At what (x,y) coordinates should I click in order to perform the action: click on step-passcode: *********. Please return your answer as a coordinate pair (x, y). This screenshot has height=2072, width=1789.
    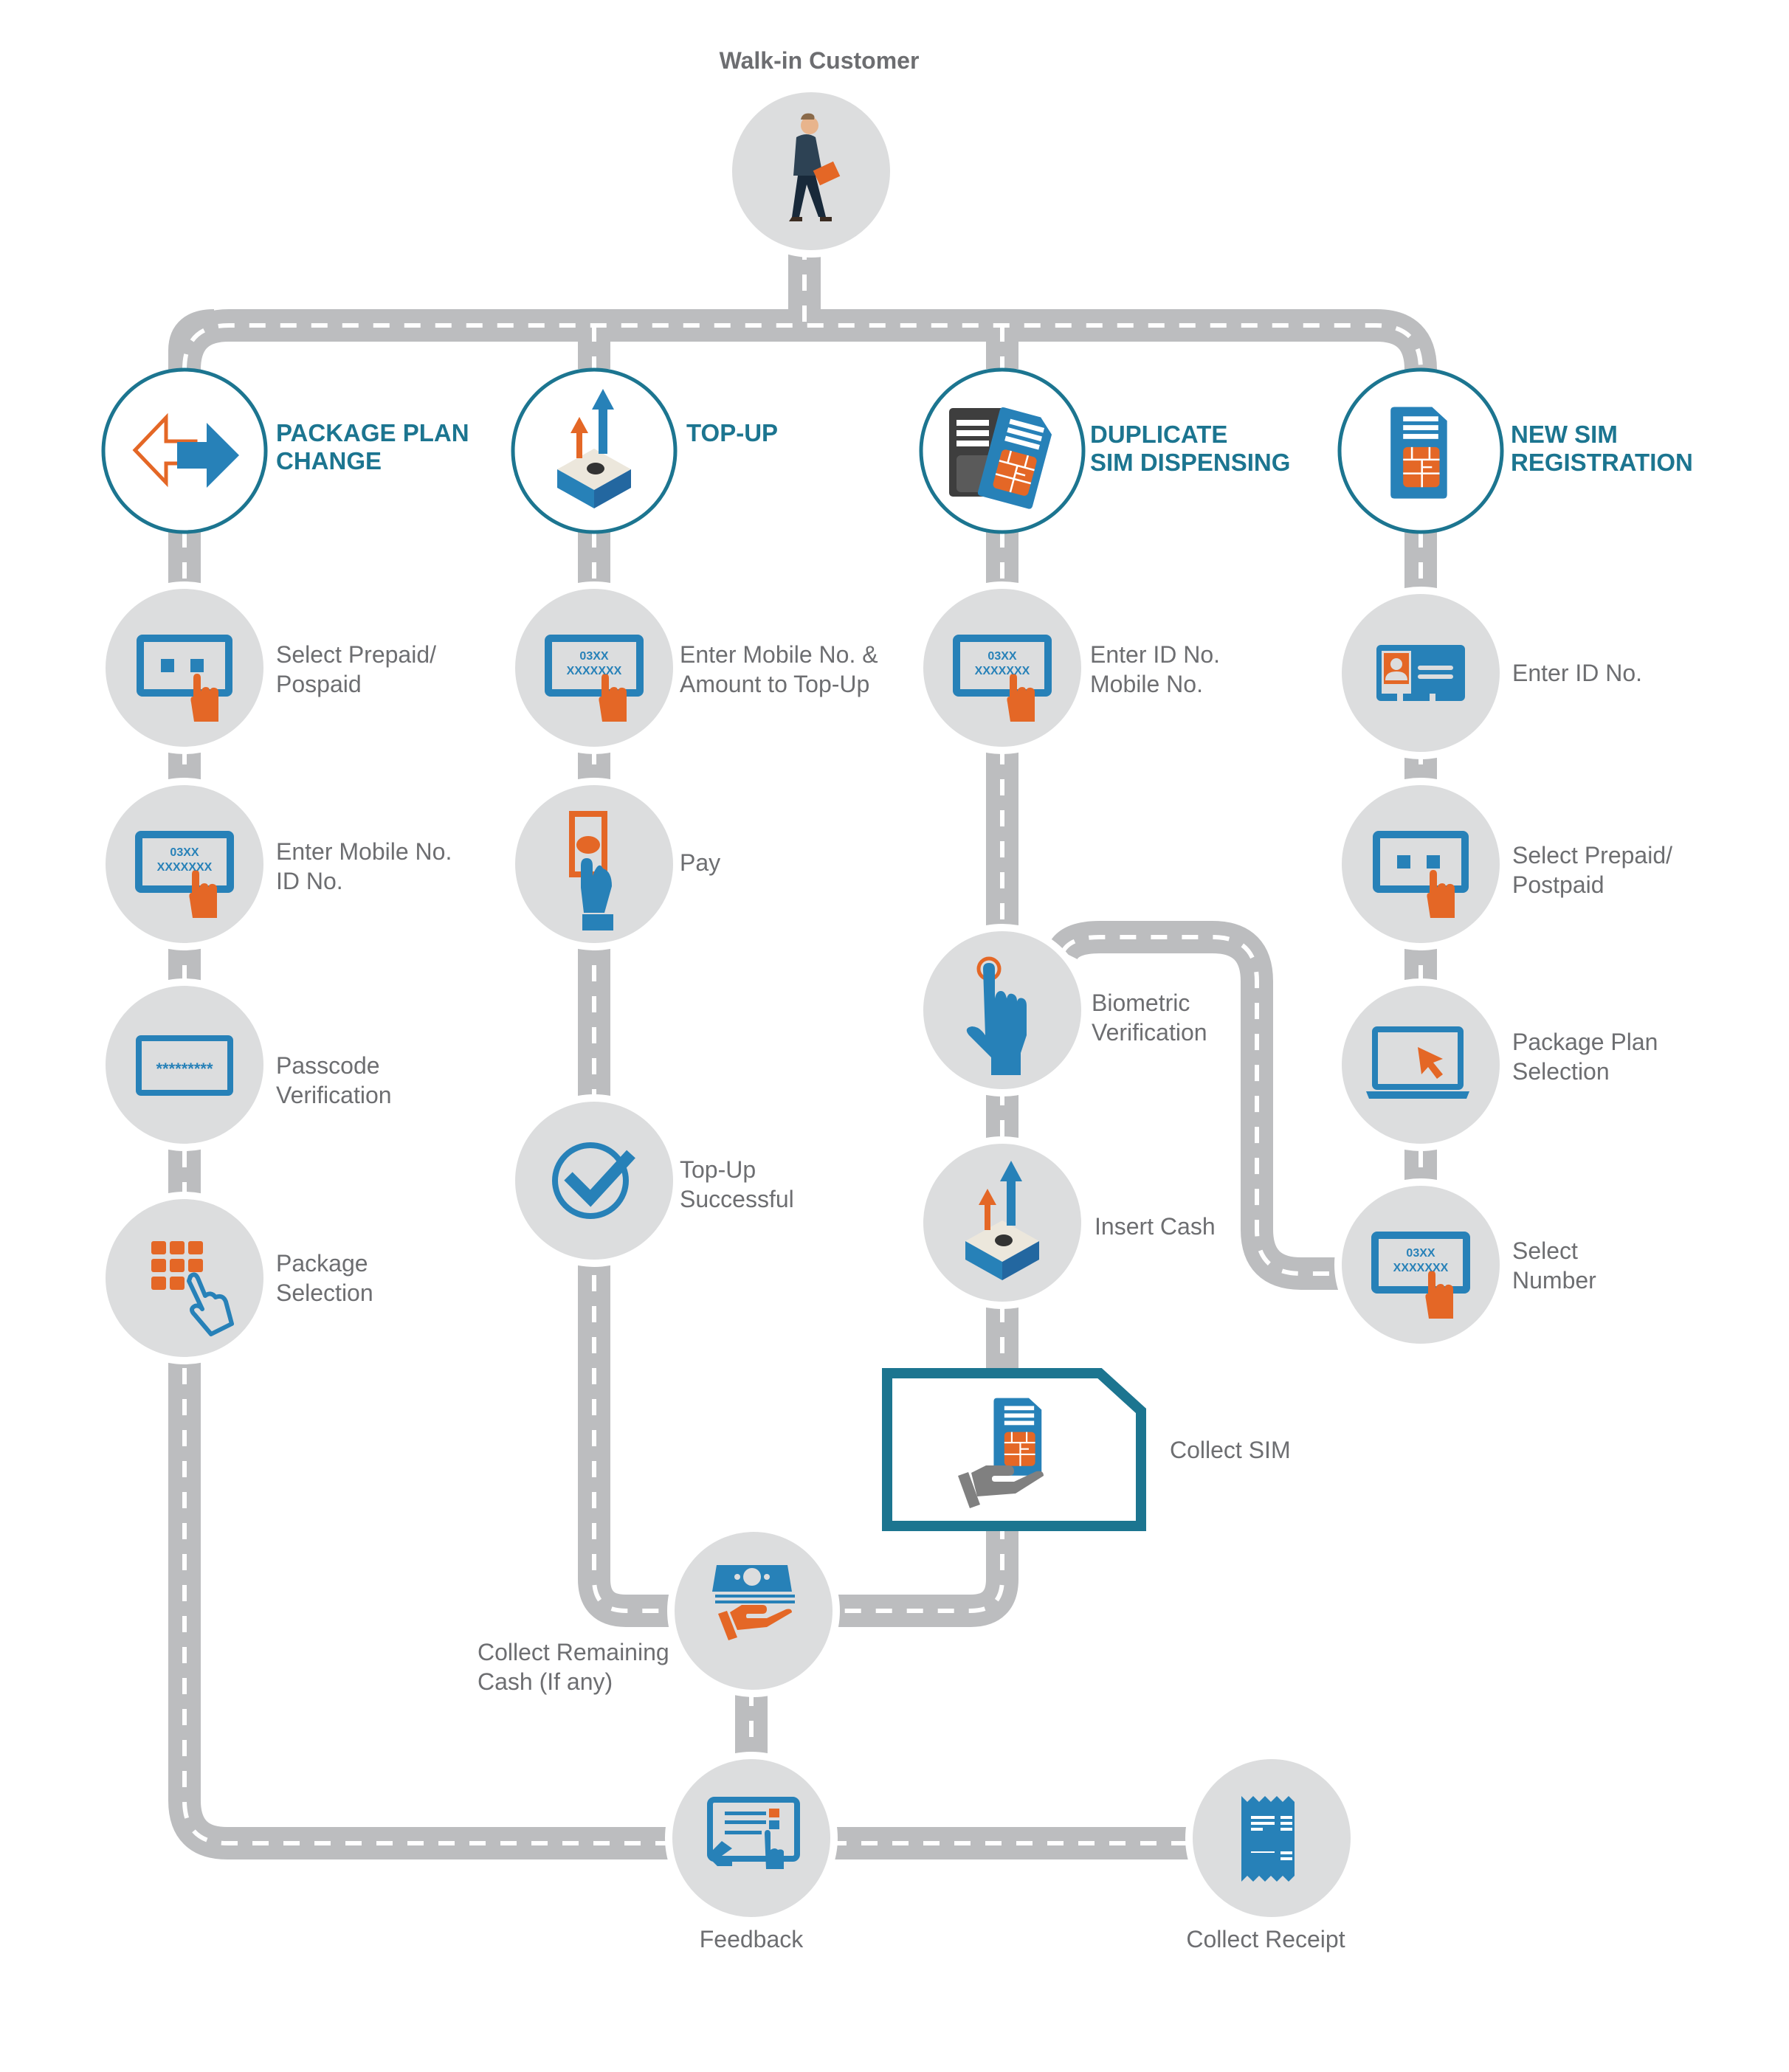
    Looking at the image, I should click on (184, 1064).